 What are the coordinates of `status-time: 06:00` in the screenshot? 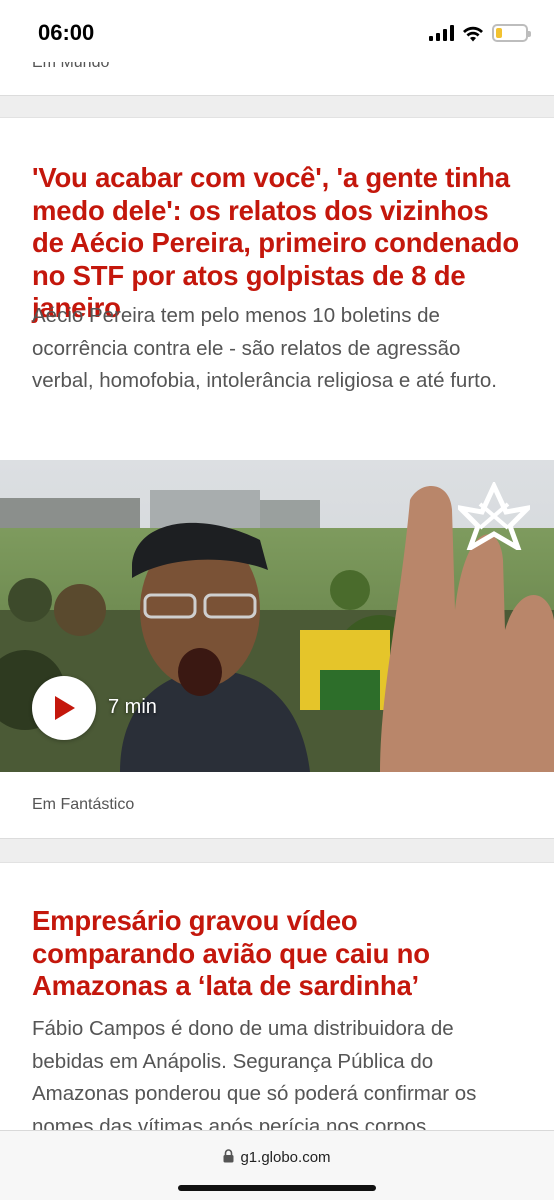 It's located at (66, 32).